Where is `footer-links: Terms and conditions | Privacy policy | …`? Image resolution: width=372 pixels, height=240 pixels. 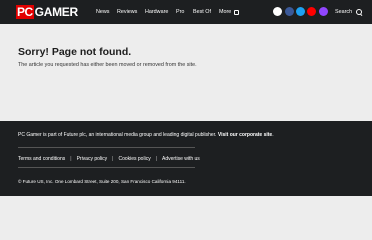
footer-links: Terms and conditions | Privacy policy | … is located at coordinates (109, 159).